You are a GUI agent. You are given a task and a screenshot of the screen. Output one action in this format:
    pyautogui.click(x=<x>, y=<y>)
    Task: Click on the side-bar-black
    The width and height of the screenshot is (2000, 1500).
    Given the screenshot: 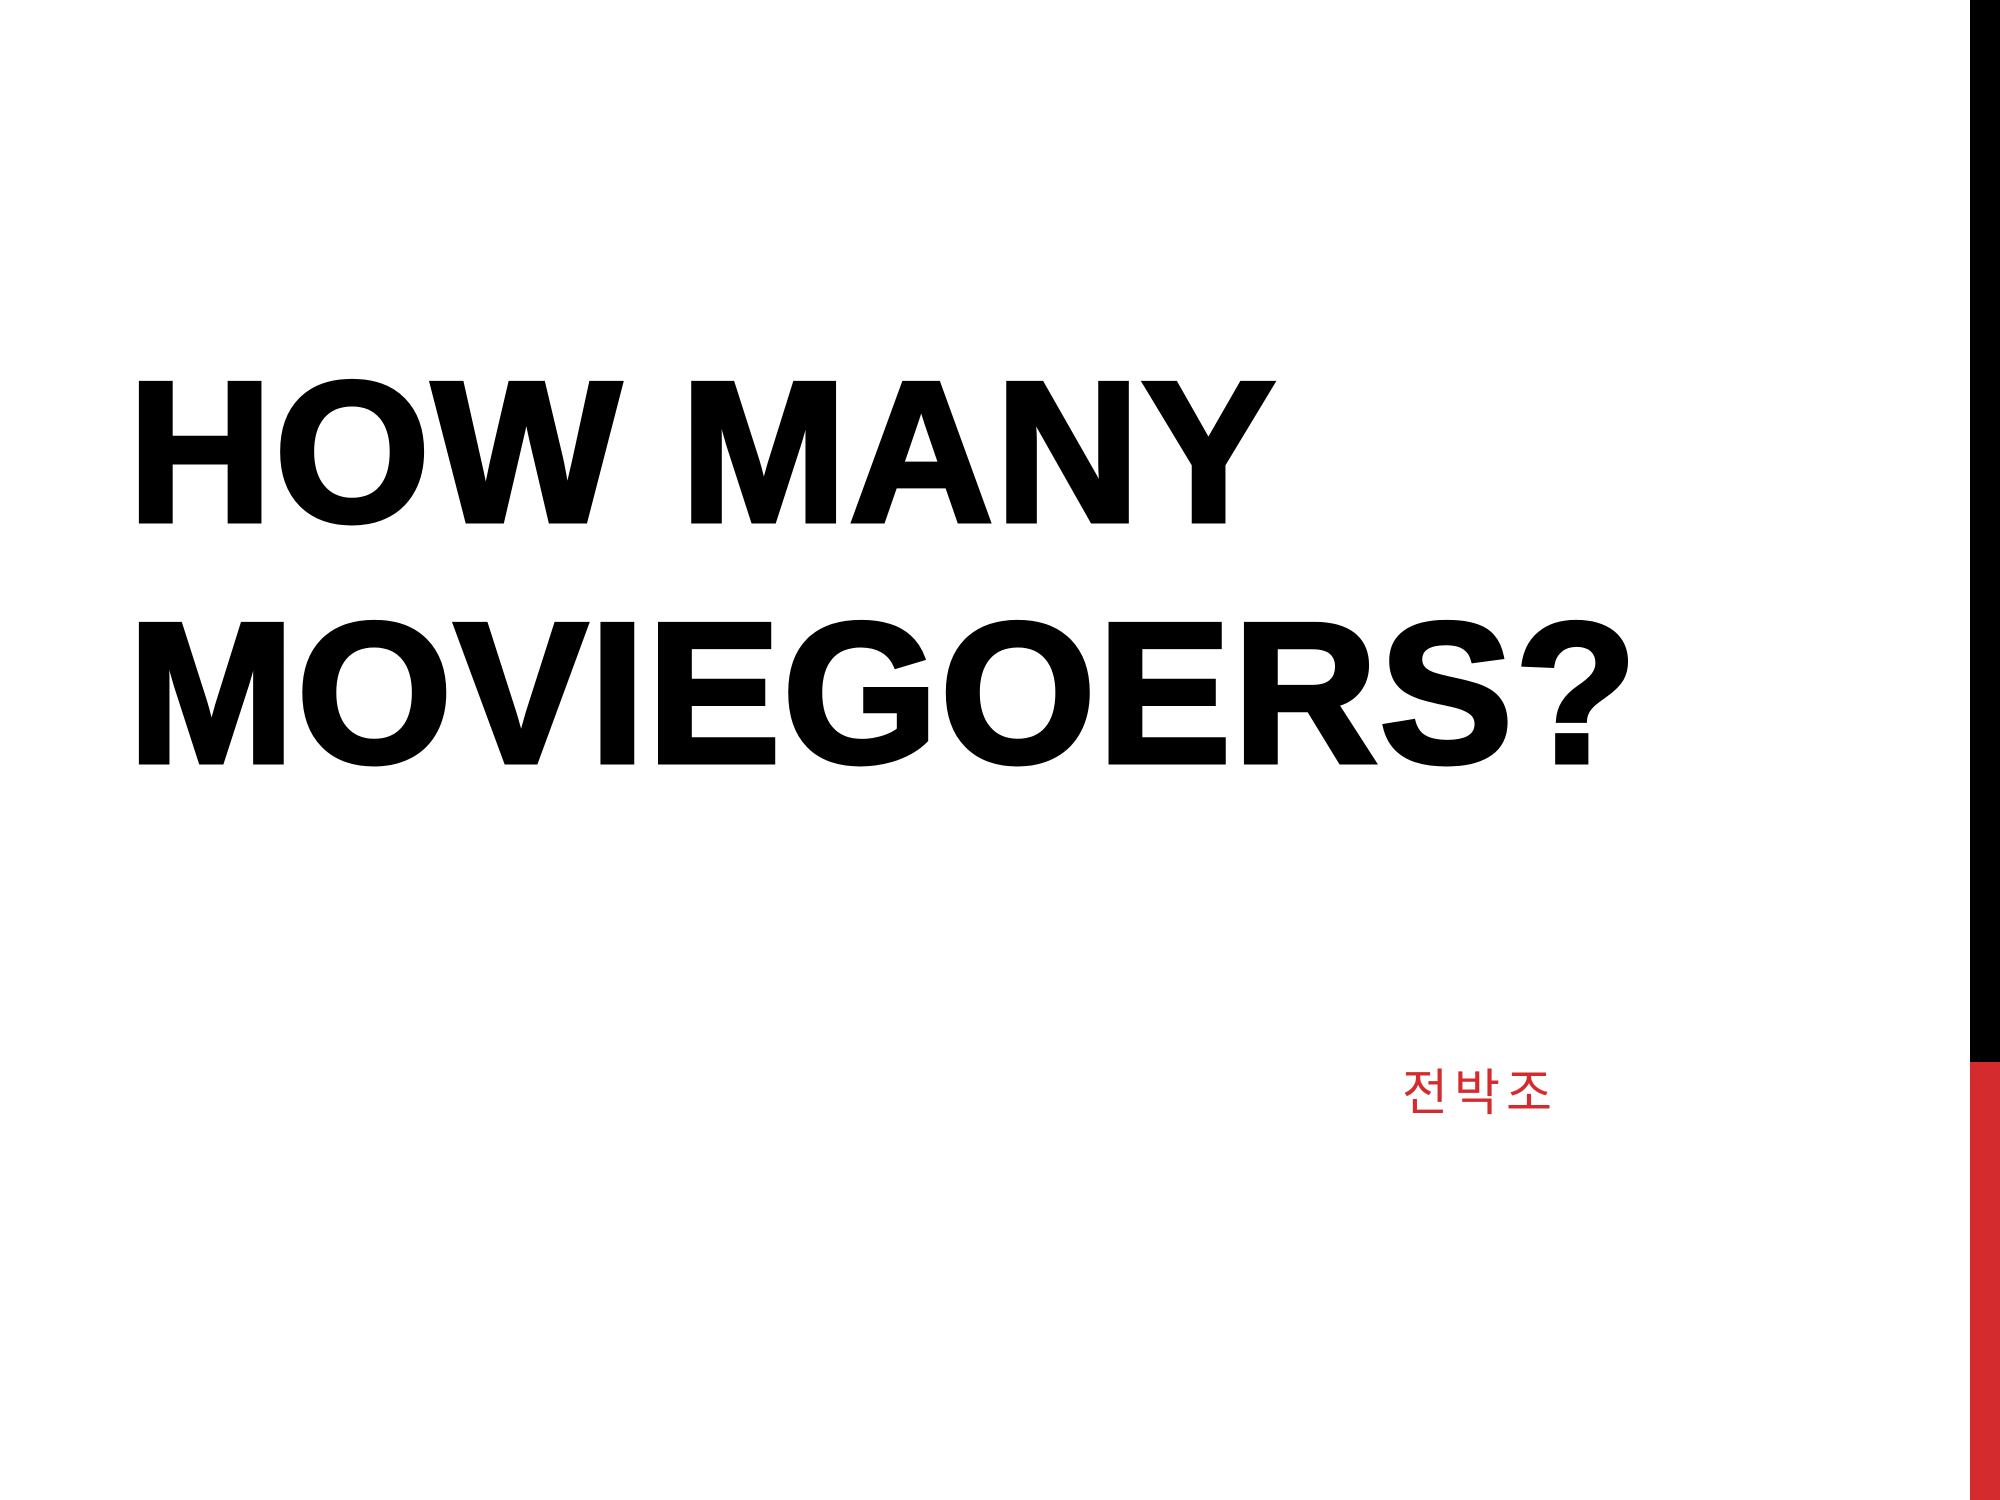 What is the action you would take?
    pyautogui.click(x=1985, y=531)
    